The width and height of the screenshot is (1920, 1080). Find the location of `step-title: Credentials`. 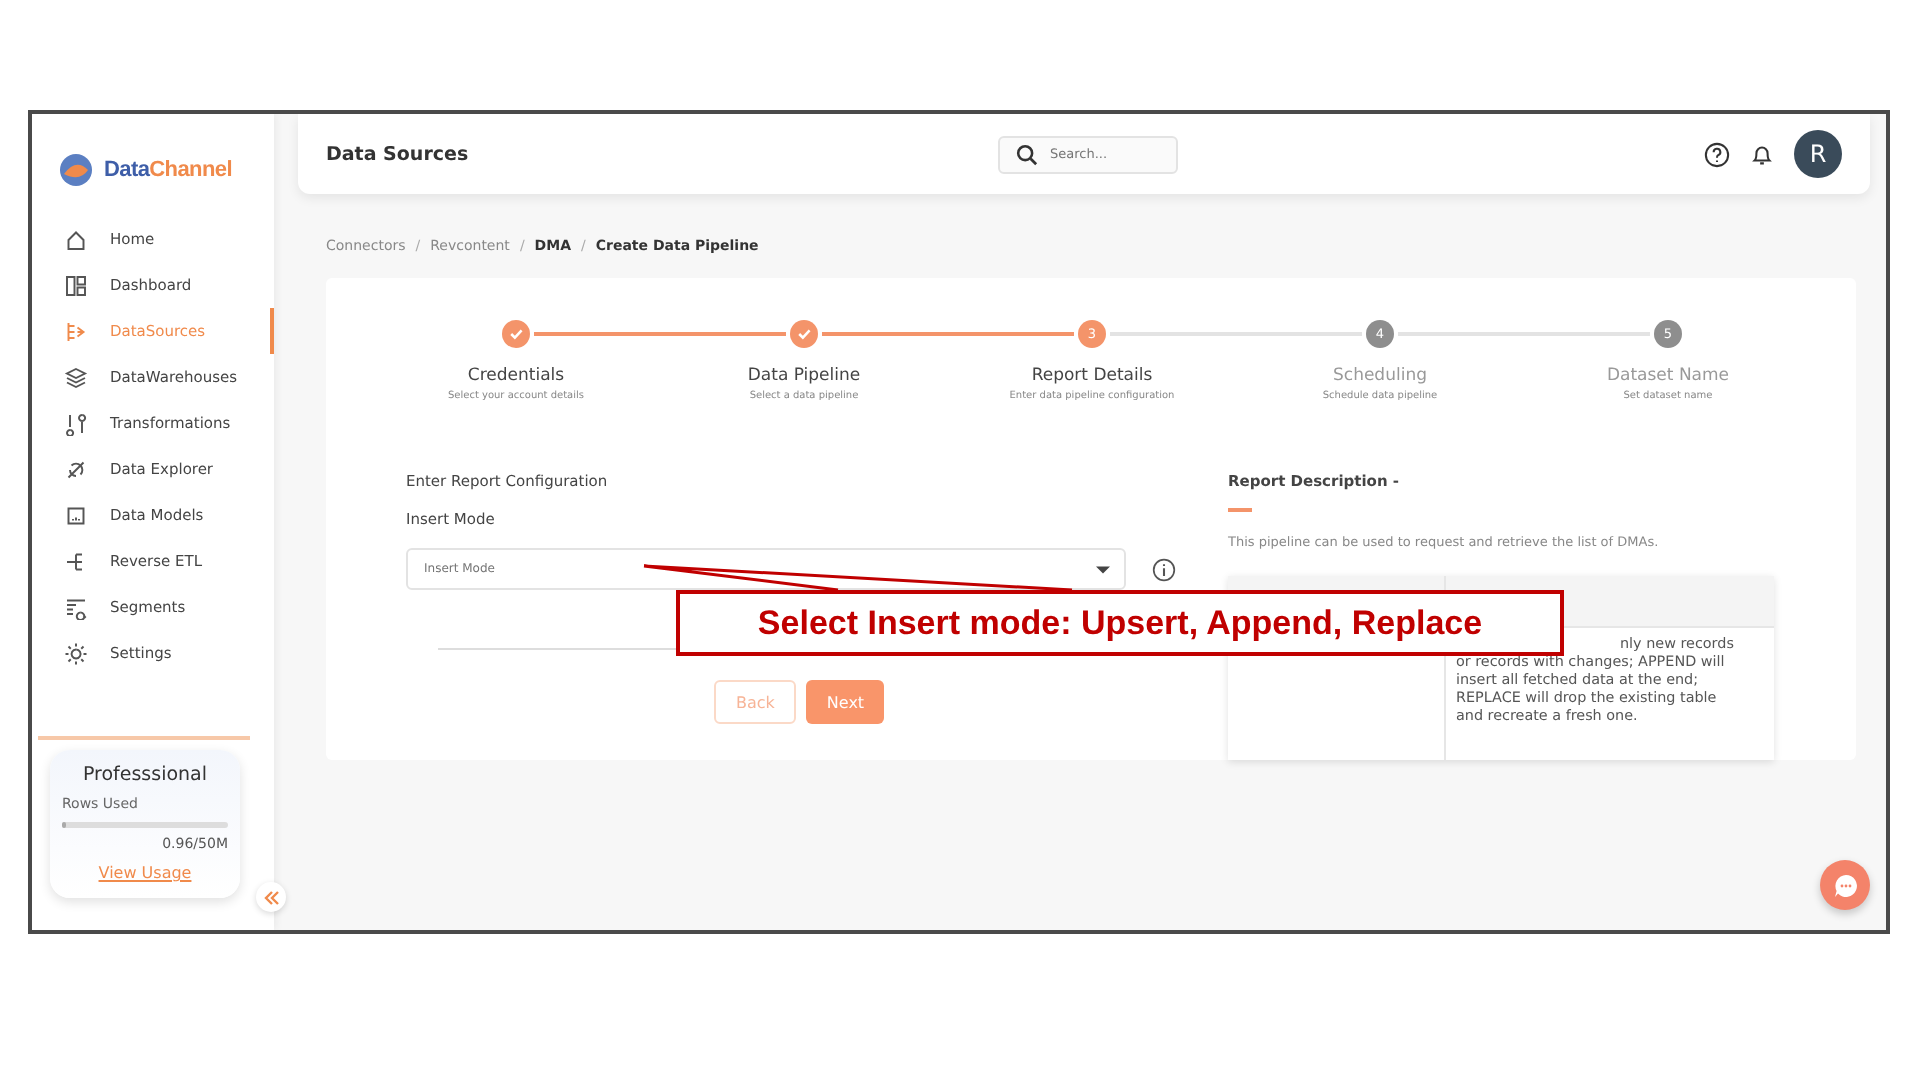

step-title: Credentials is located at coordinates (516, 376).